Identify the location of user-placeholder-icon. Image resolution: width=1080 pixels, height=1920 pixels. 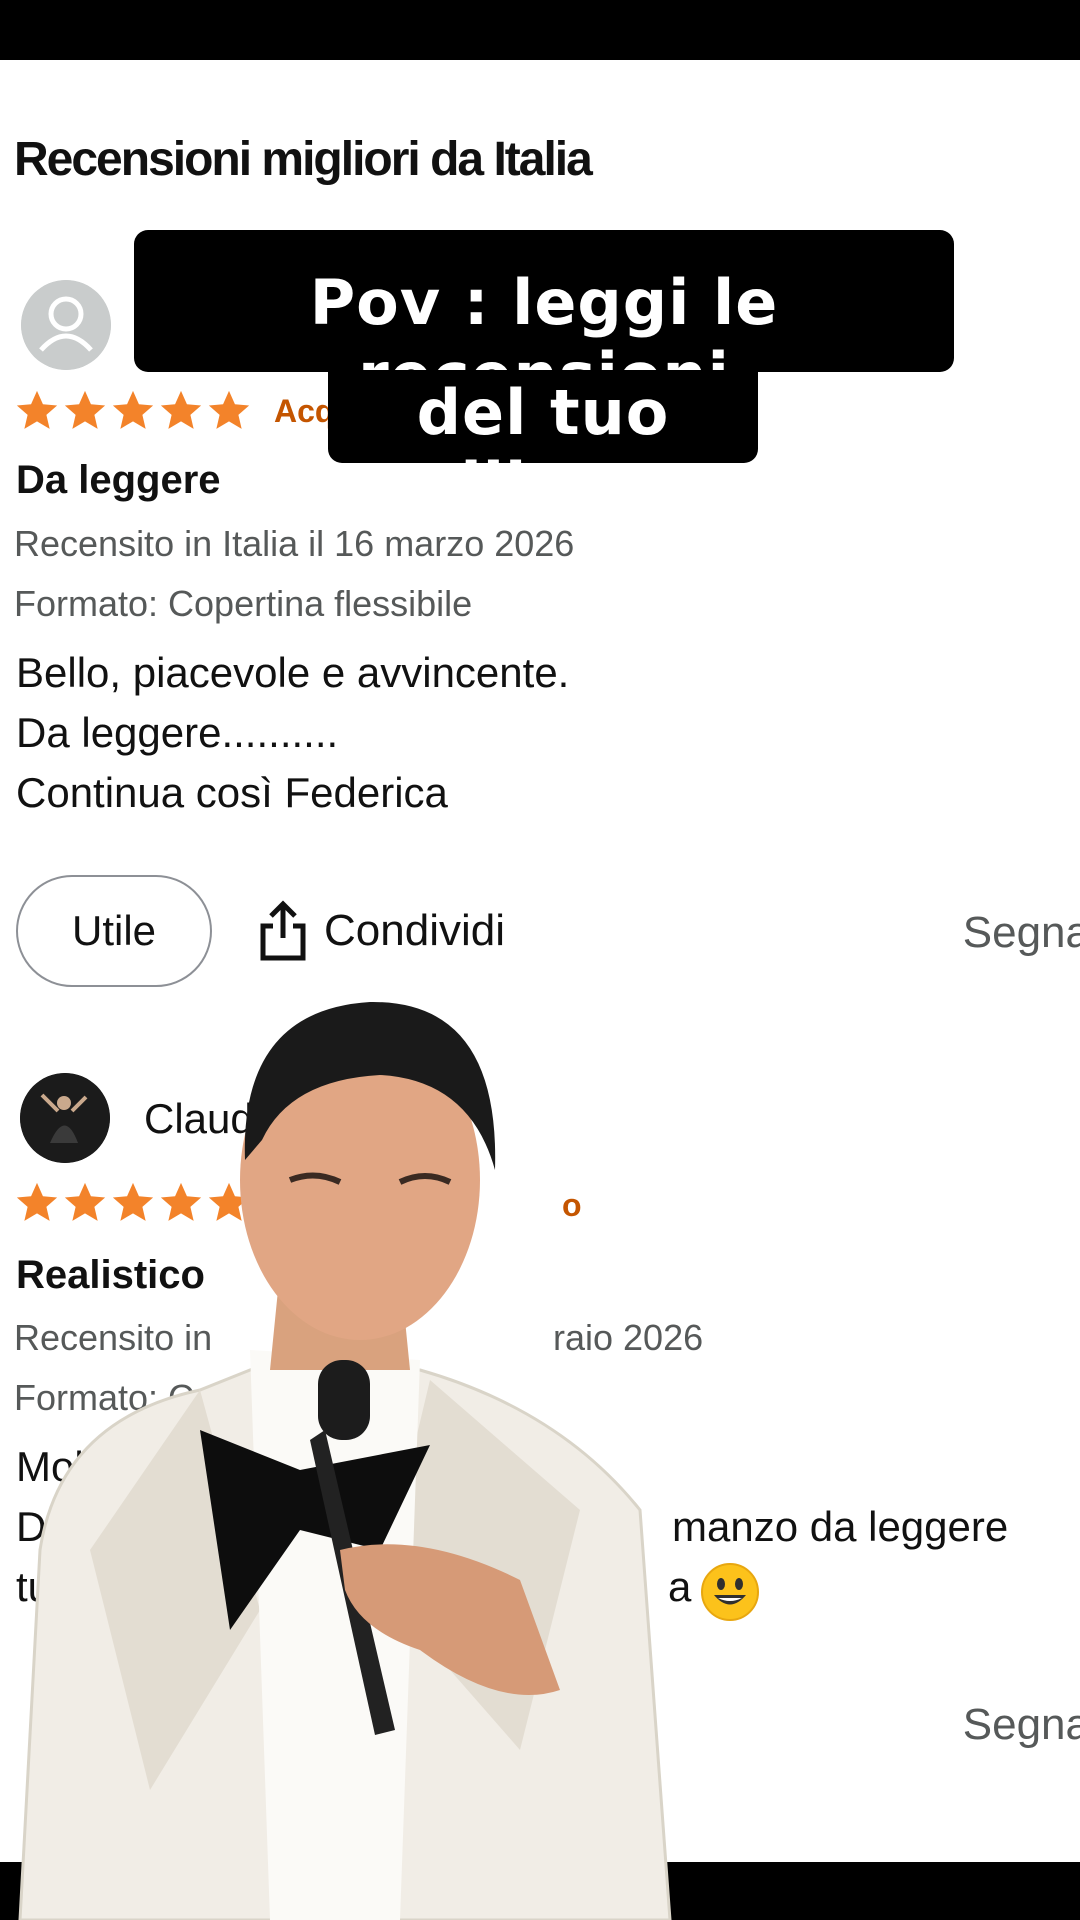
(66, 325).